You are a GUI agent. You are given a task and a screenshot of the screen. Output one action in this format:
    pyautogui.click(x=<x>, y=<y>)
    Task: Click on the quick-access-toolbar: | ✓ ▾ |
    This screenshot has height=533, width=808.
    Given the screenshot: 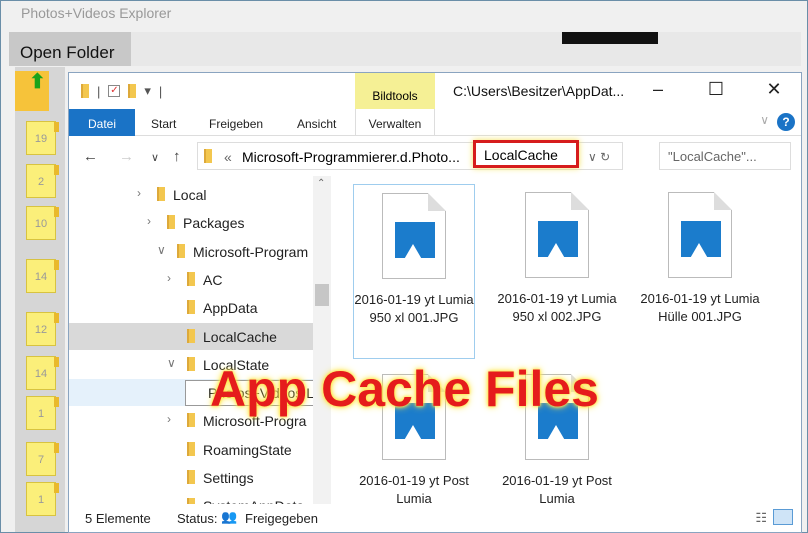 What is the action you would take?
    pyautogui.click(x=121, y=91)
    